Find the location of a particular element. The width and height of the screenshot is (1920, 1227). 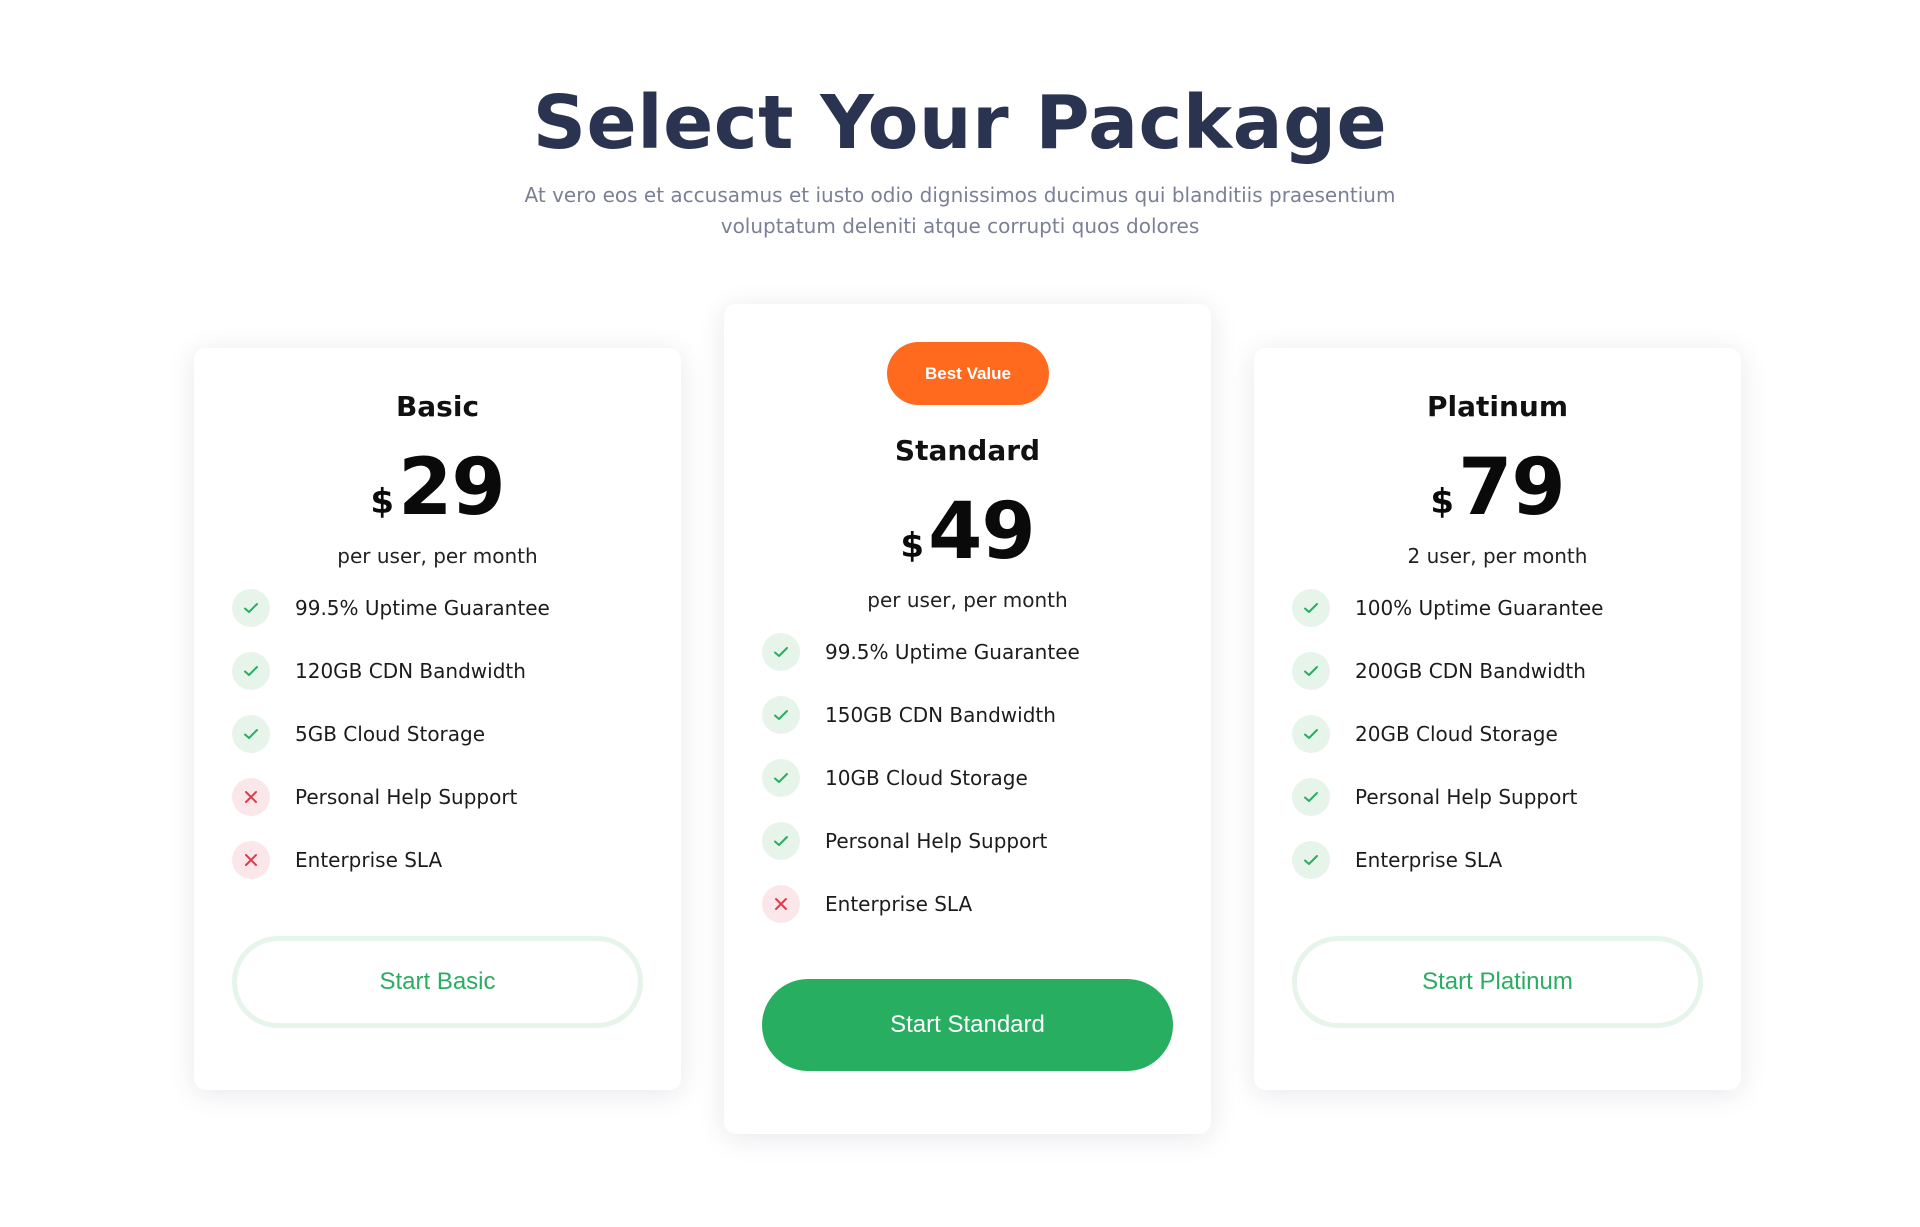

feature-label: 150GB CDN Bandwidth is located at coordinates (940, 714).